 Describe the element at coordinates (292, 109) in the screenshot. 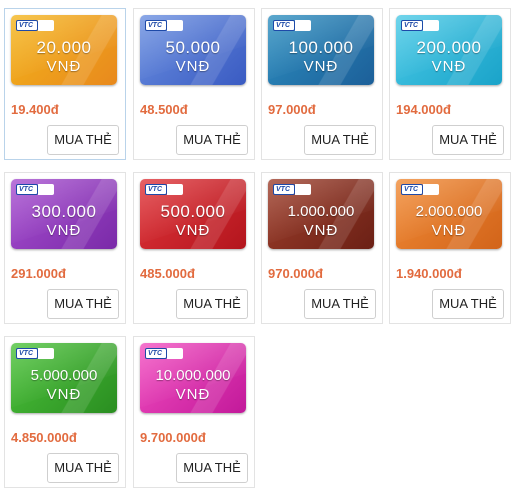

I see `card-price: 97.000đ` at that location.